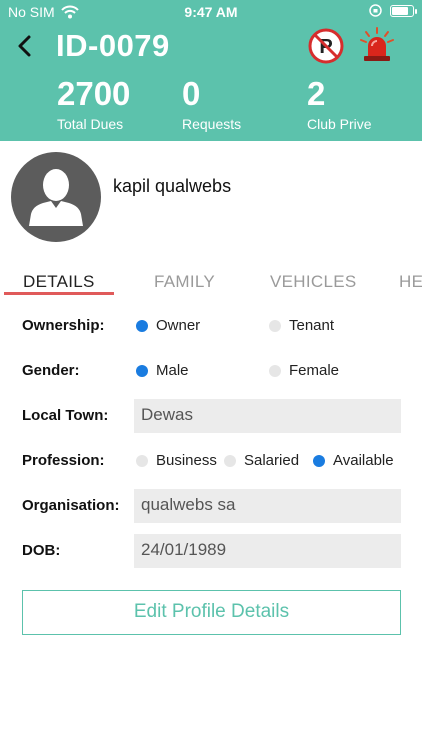  I want to click on profession-option-available: Available, so click(353, 460).